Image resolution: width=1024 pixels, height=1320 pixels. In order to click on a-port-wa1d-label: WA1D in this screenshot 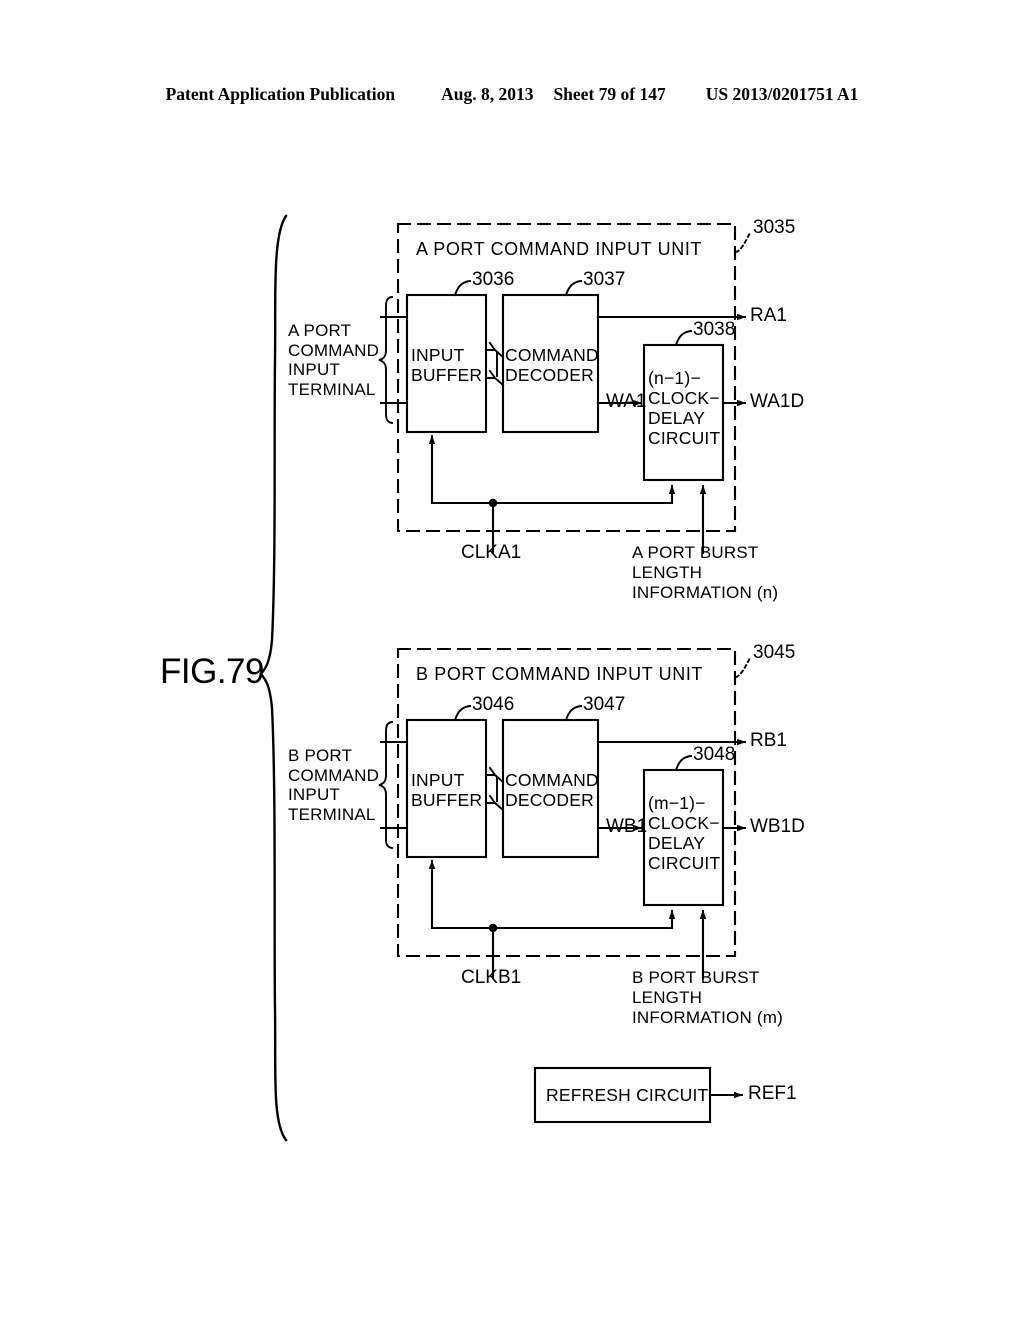, I will do `click(777, 401)`.